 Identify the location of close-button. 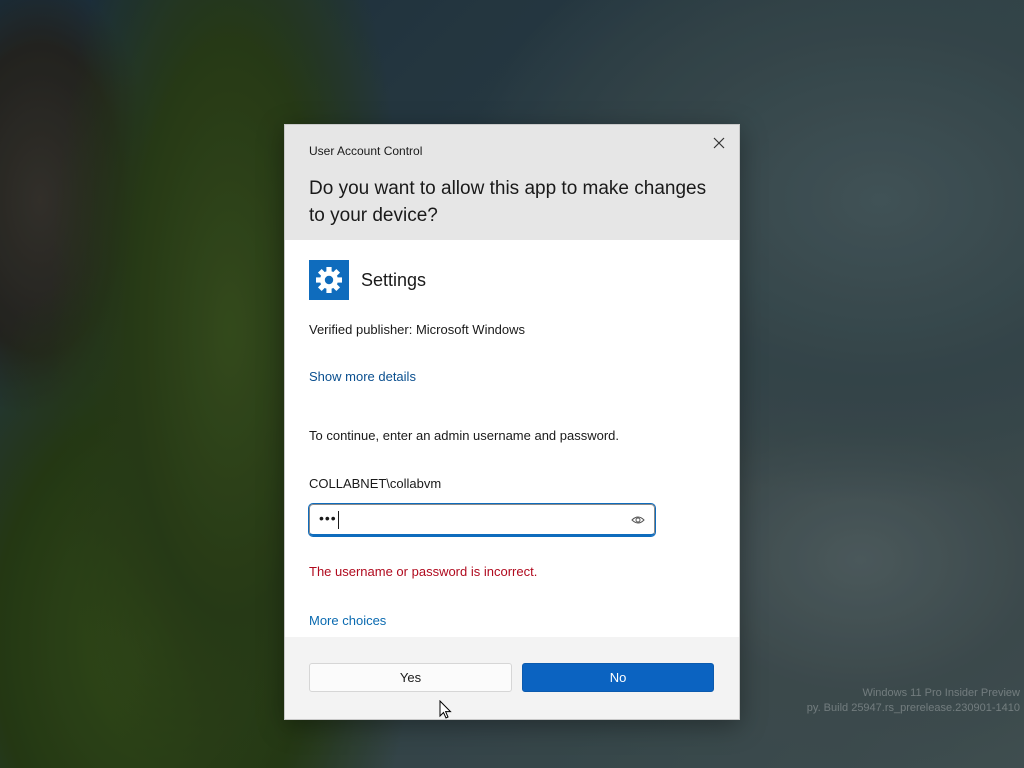
(719, 143).